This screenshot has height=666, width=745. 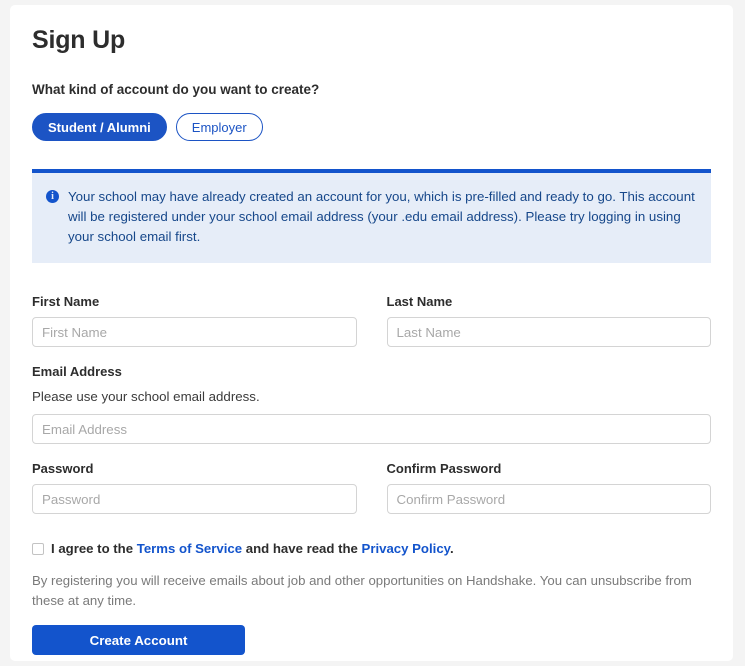 What do you see at coordinates (79, 40) in the screenshot?
I see `page-title: Sign Up` at bounding box center [79, 40].